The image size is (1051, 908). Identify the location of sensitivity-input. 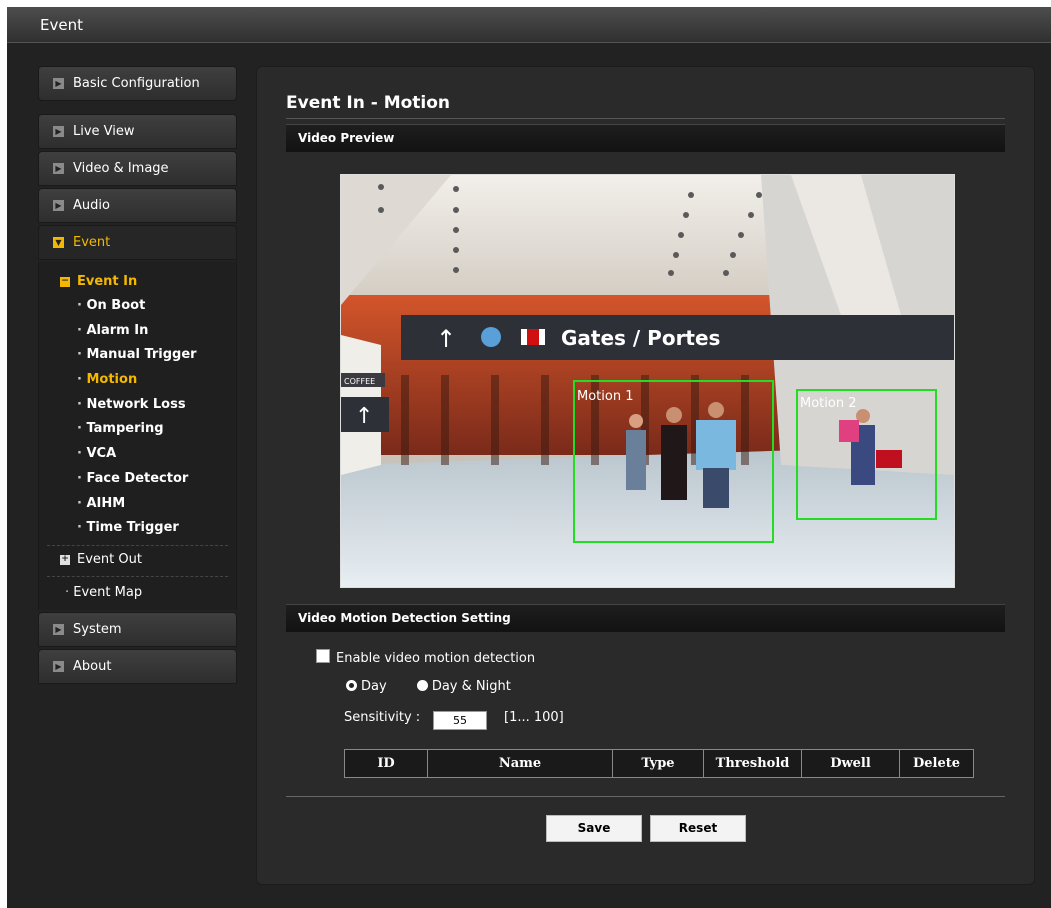
(460, 720).